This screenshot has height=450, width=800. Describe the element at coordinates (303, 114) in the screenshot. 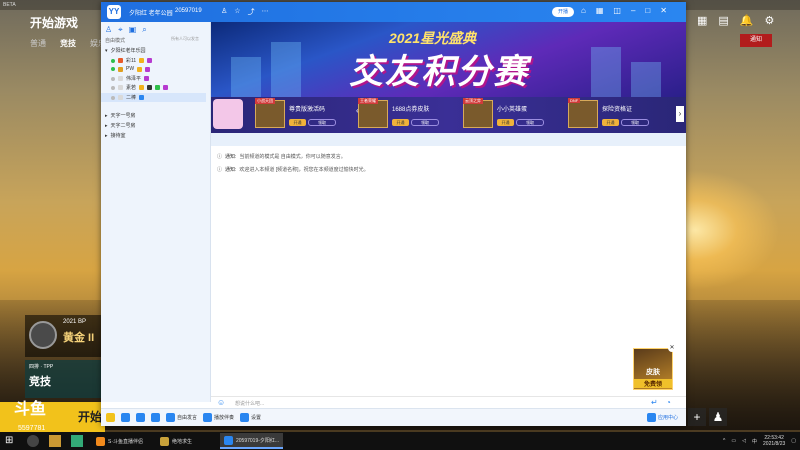

I see `prize-card: 小战天团 尊贵版激活码 开通 领取` at that location.